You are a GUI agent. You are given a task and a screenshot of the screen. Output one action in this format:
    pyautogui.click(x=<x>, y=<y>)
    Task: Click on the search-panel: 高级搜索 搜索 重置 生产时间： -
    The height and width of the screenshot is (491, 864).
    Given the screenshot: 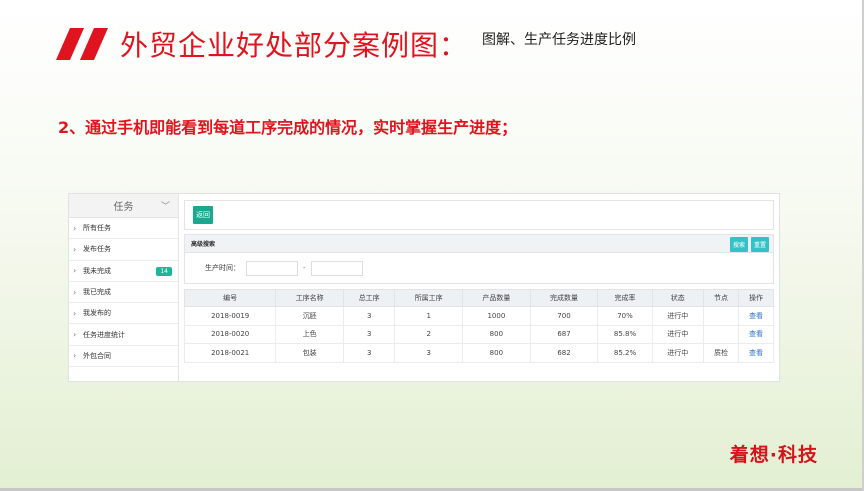 What is the action you would take?
    pyautogui.click(x=479, y=259)
    